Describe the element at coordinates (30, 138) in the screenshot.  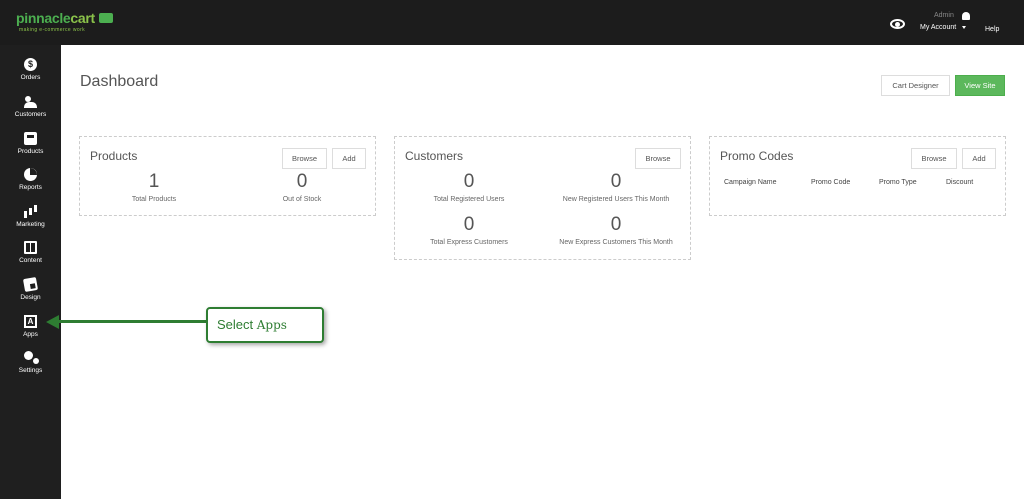
I see `tag-icon` at that location.